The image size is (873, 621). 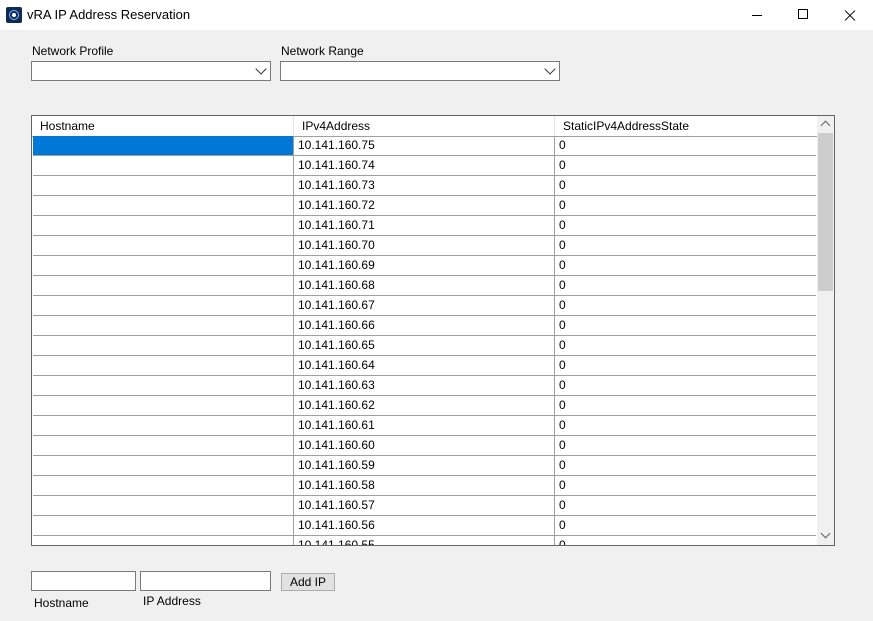 What do you see at coordinates (803, 15) in the screenshot?
I see `maximize-button` at bounding box center [803, 15].